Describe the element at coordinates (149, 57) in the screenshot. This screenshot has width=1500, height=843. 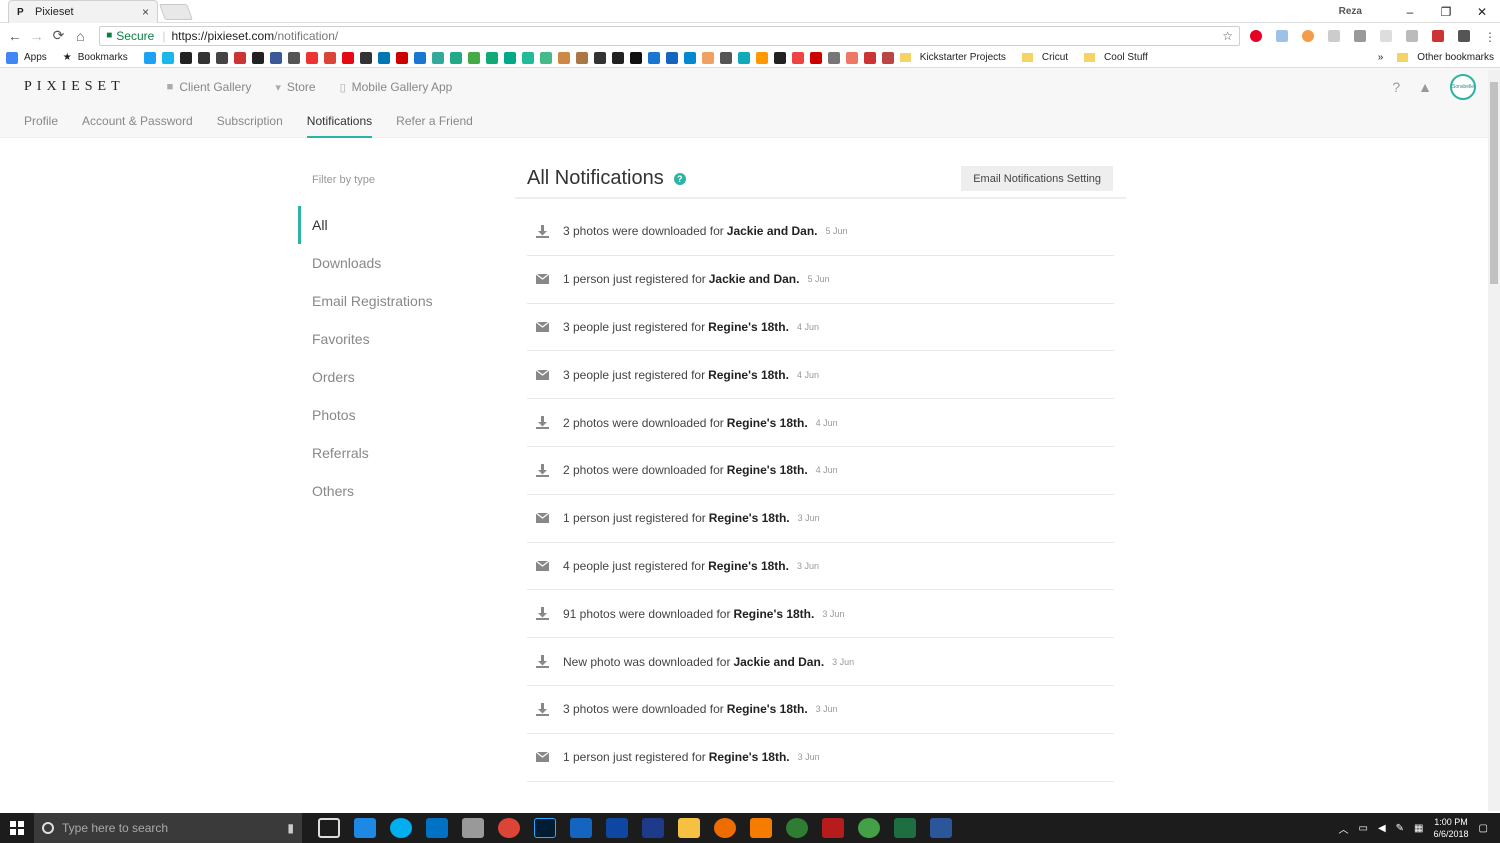
I see `twitter-bookmark-icon` at that location.